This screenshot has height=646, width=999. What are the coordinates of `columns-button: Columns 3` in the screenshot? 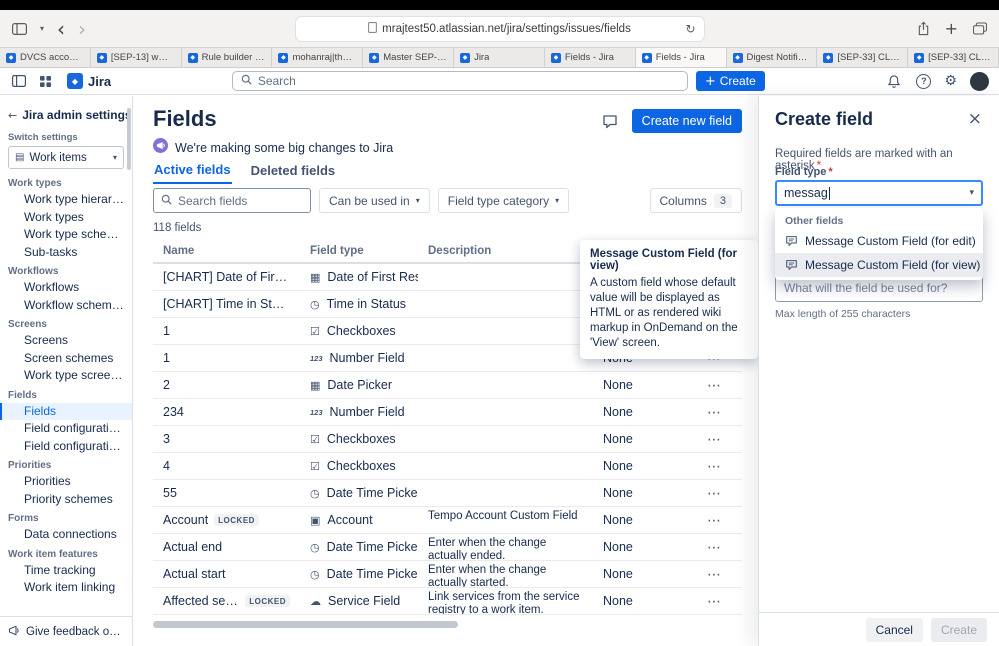 It's located at (695, 200).